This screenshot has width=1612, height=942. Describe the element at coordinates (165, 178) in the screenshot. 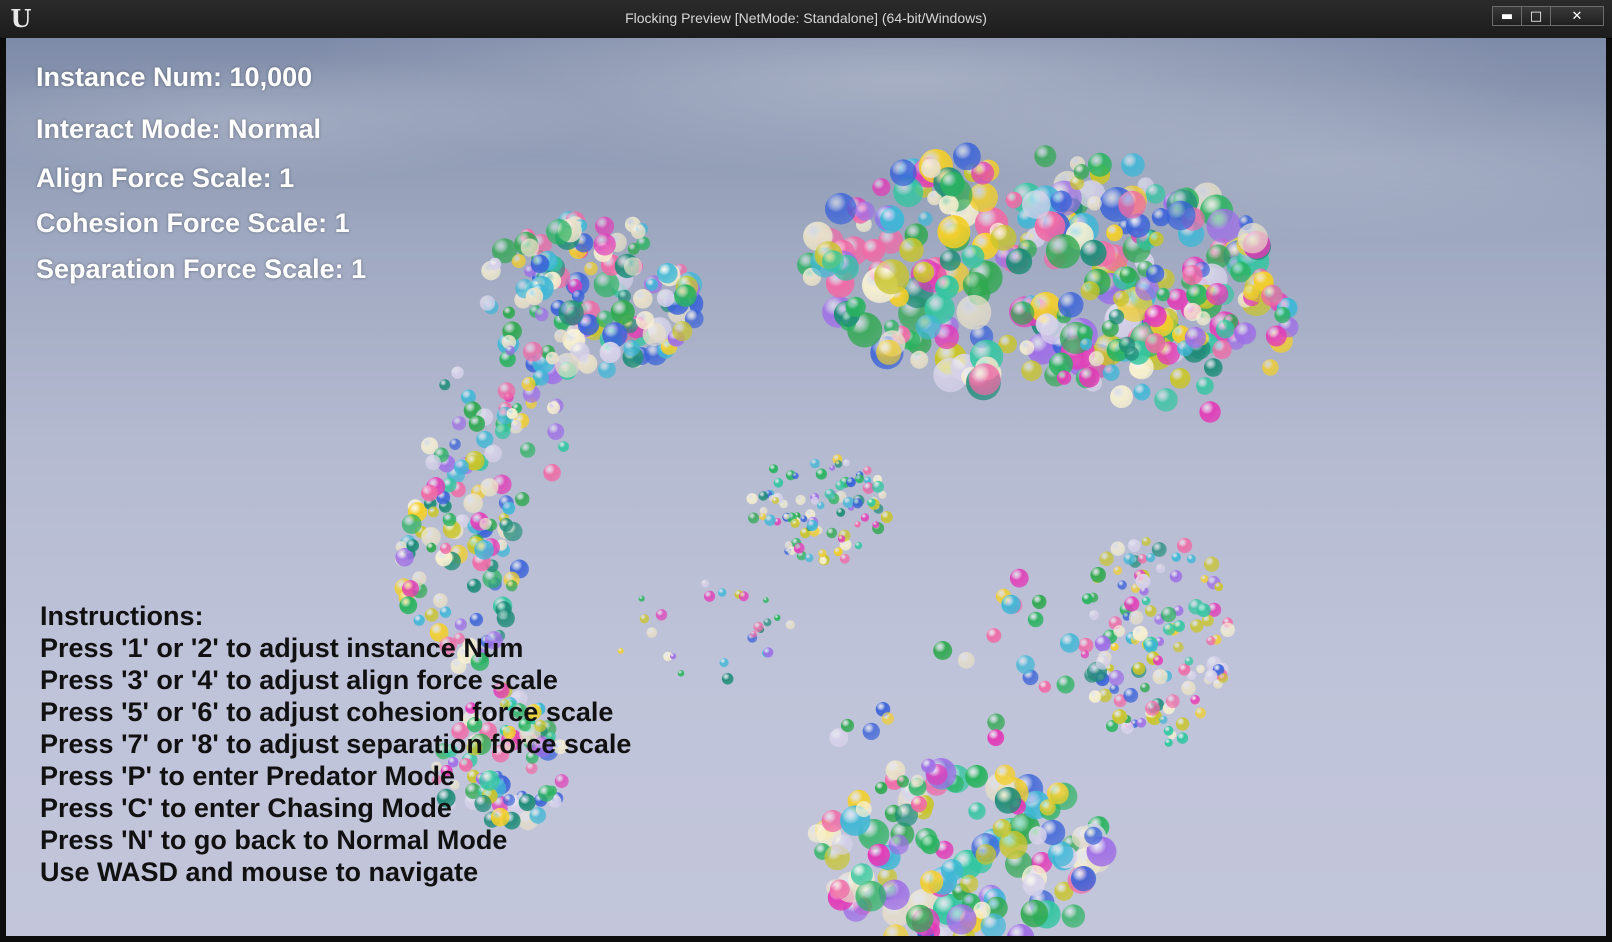

I see `align-force-text: Align Force Scale: 1` at that location.